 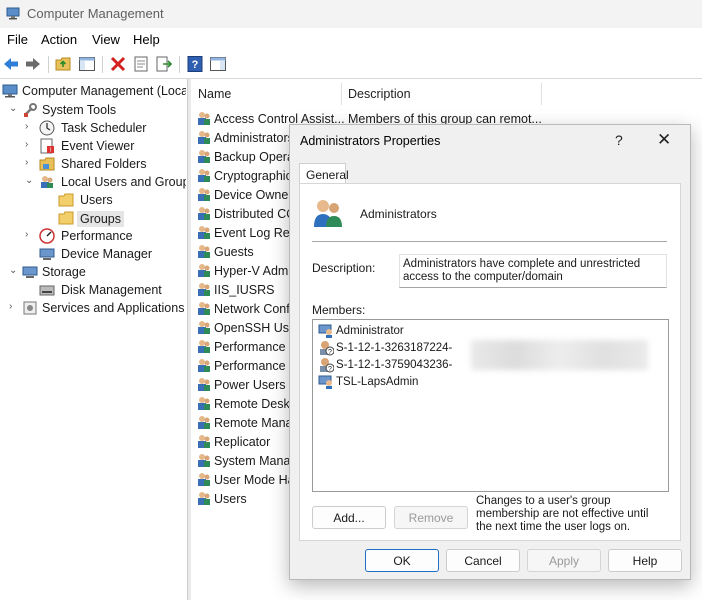 What do you see at coordinates (370, 331) in the screenshot?
I see `member-name: Administrator` at bounding box center [370, 331].